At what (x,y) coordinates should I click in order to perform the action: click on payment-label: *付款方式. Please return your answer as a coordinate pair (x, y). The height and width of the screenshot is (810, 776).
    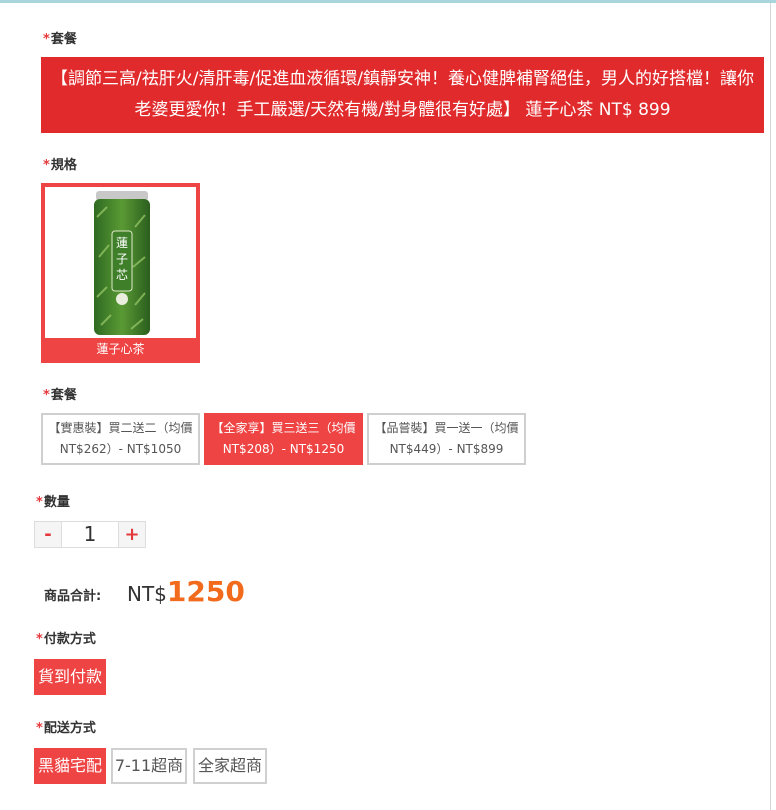
    Looking at the image, I should click on (66, 639).